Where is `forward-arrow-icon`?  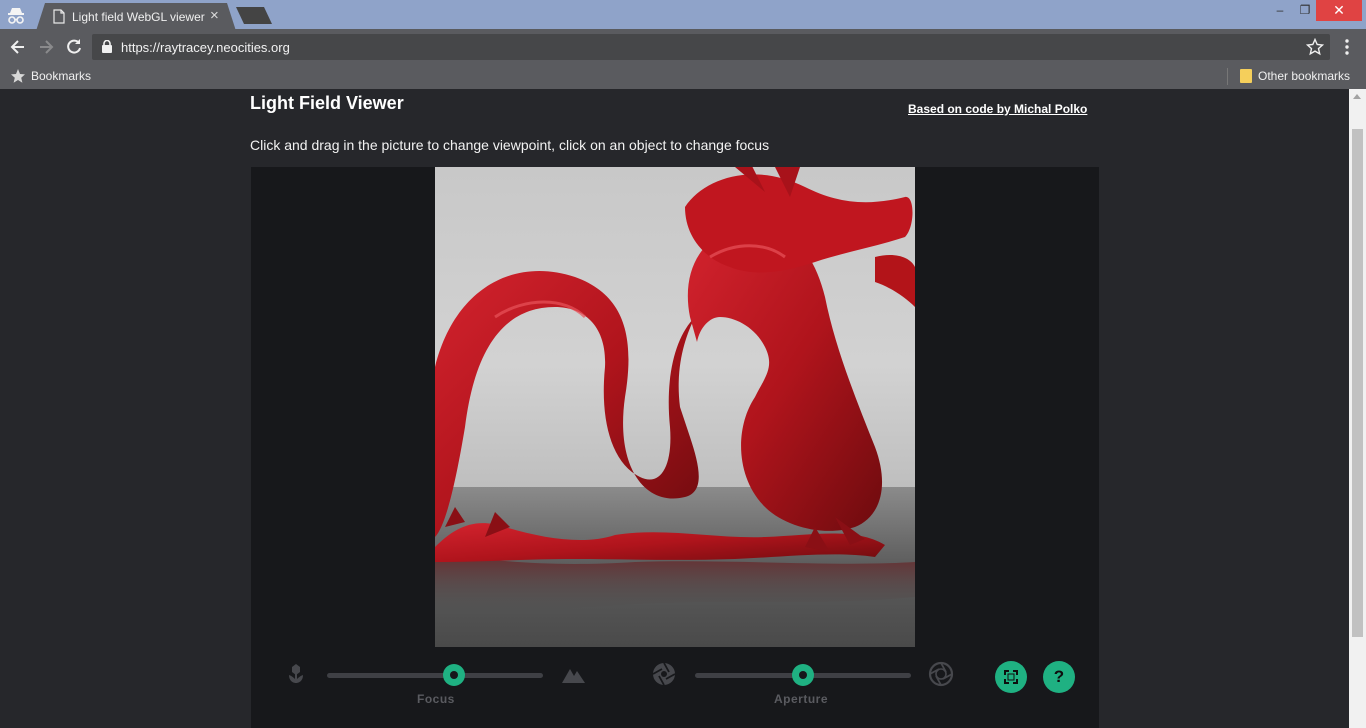
forward-arrow-icon is located at coordinates (46, 47).